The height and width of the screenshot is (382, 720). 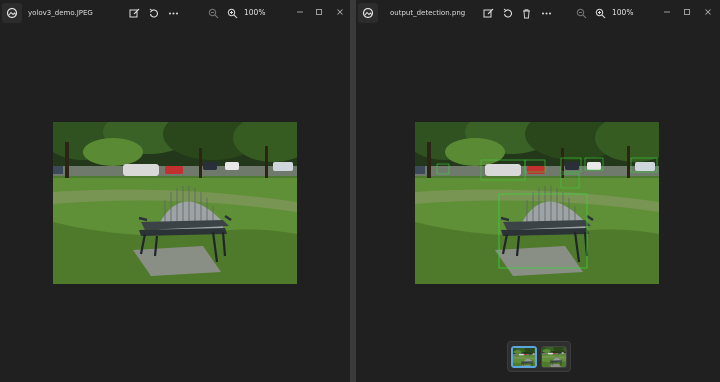 What do you see at coordinates (539, 356) in the screenshot?
I see `filmstrip` at bounding box center [539, 356].